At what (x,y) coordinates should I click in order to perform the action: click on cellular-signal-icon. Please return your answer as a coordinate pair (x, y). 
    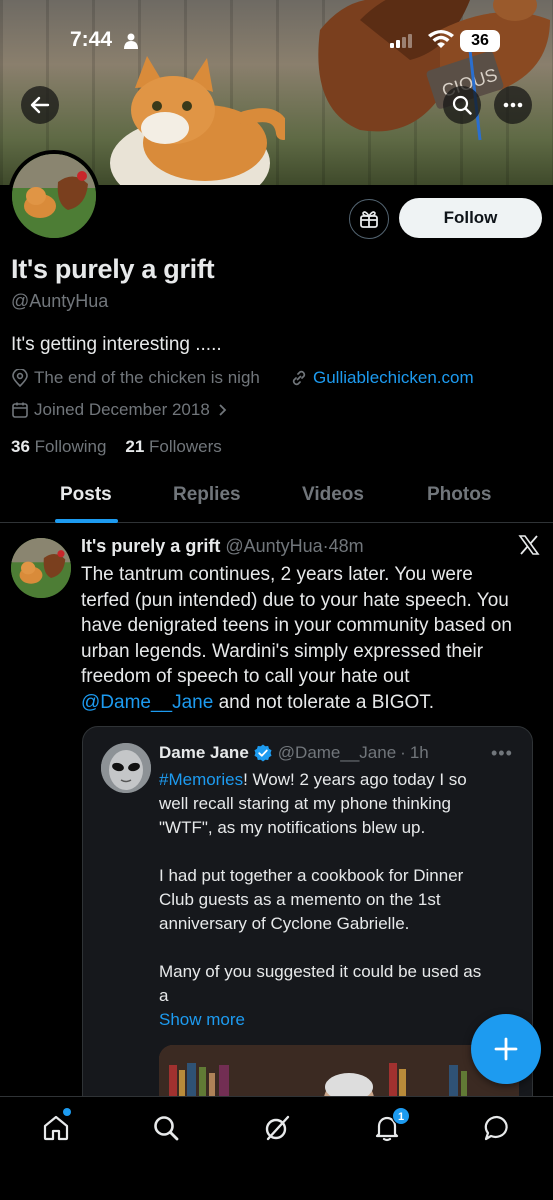
    Looking at the image, I should click on (401, 41).